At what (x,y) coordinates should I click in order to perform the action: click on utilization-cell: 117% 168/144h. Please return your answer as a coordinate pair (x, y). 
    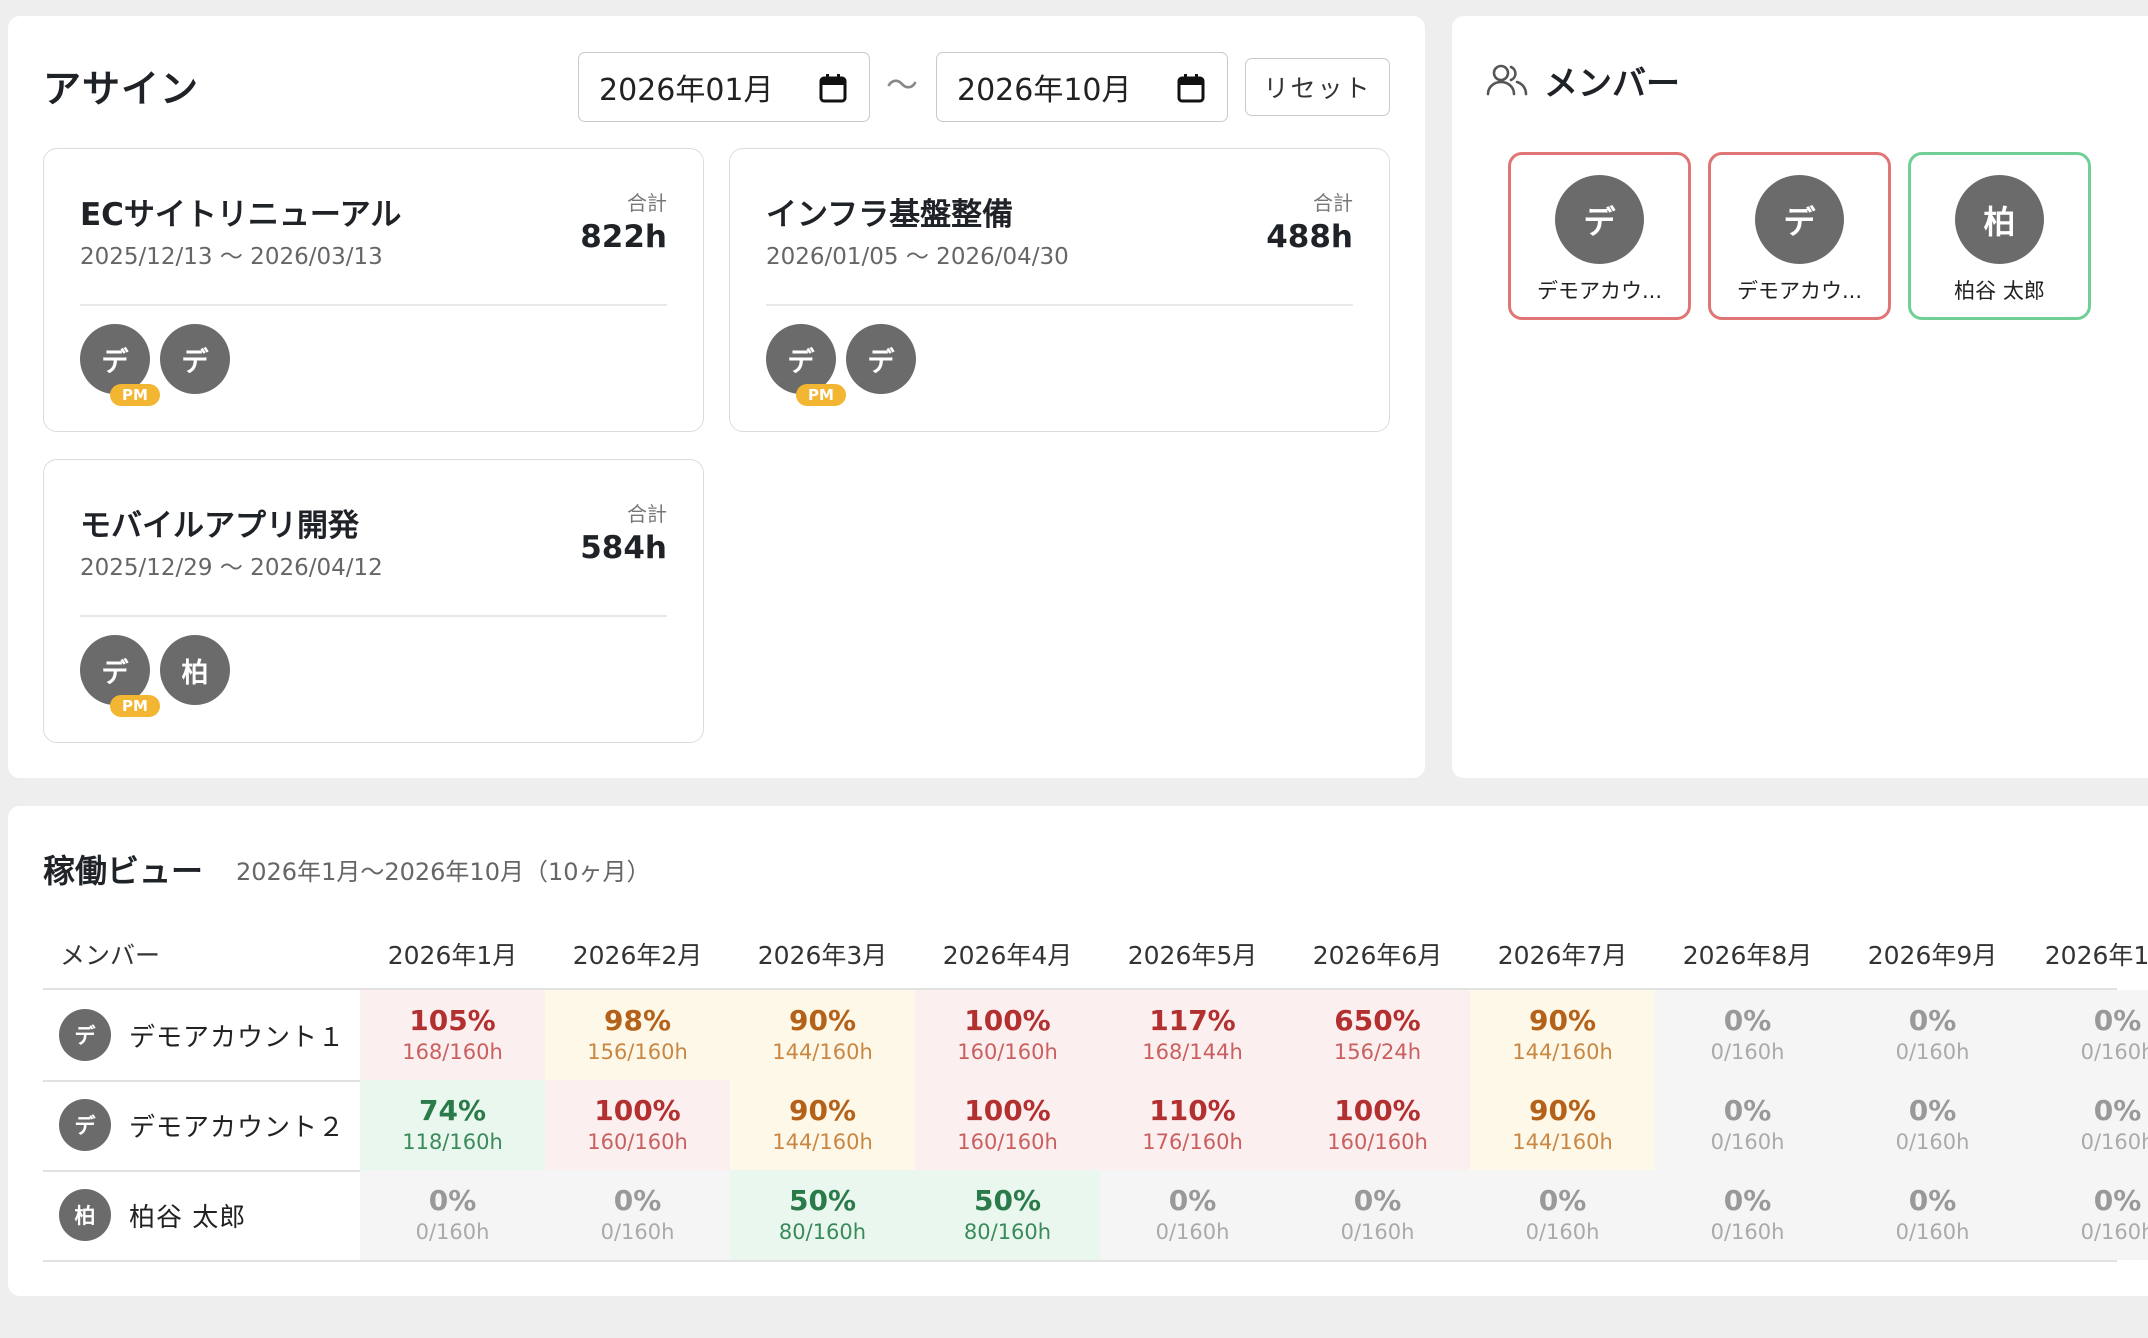
    Looking at the image, I should click on (1192, 1035).